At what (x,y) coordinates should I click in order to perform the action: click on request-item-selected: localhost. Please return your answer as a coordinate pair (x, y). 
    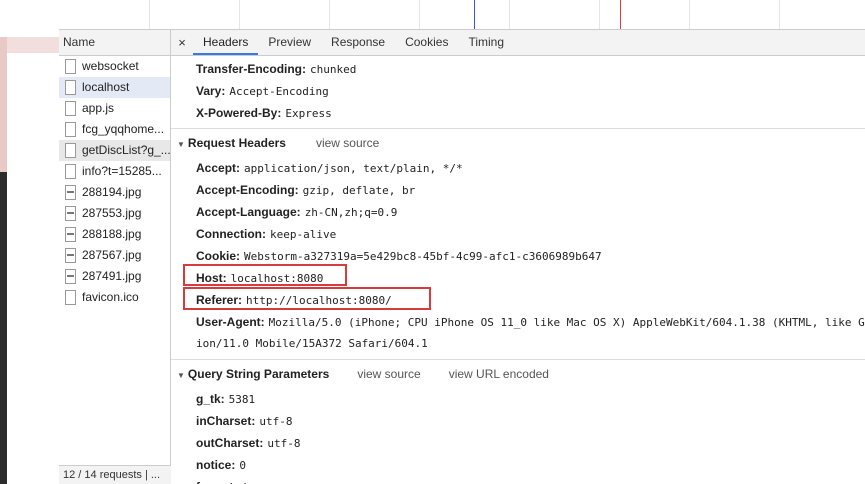
    Looking at the image, I should click on (114, 87).